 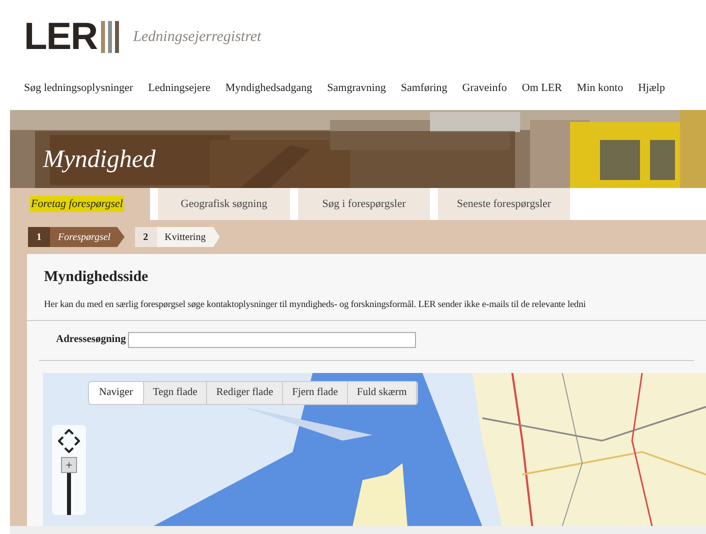 What do you see at coordinates (91, 340) in the screenshot?
I see `field-label: Adressesøgning` at bounding box center [91, 340].